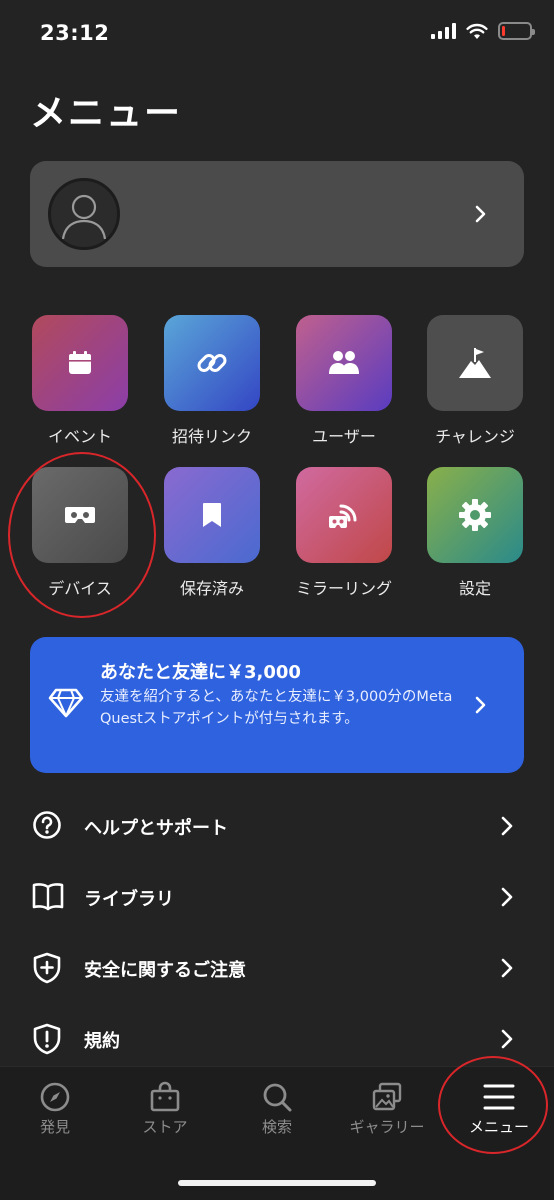  I want to click on person-icon, so click(84, 214).